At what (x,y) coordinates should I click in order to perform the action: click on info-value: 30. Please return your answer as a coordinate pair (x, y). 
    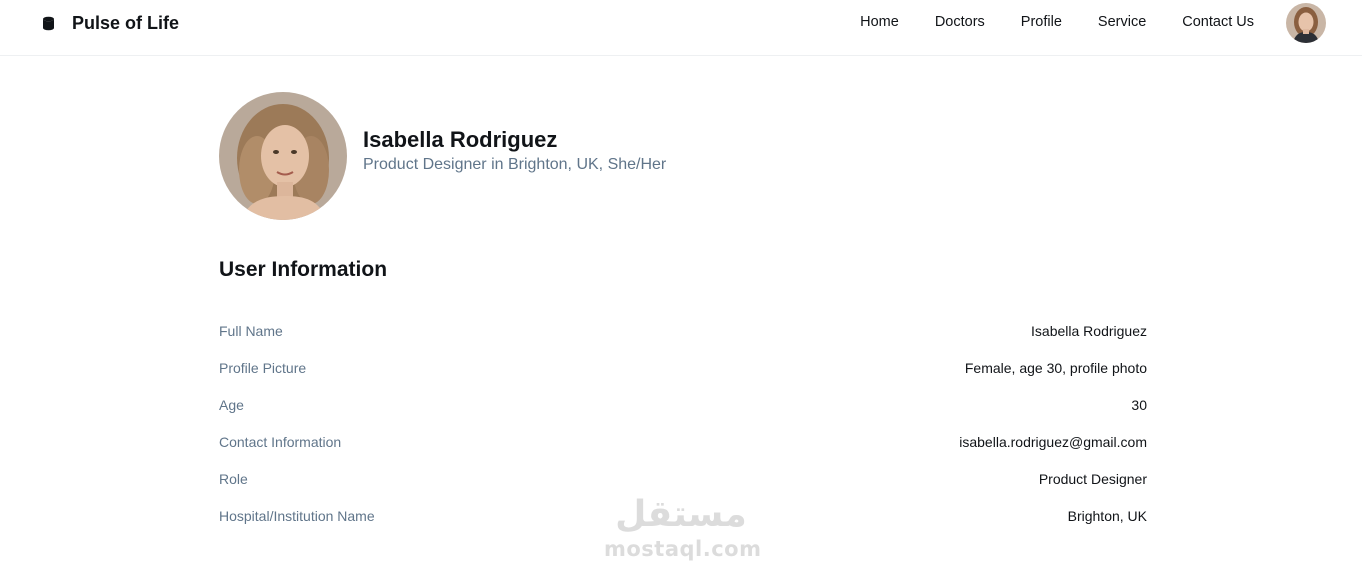
    Looking at the image, I should click on (1139, 404).